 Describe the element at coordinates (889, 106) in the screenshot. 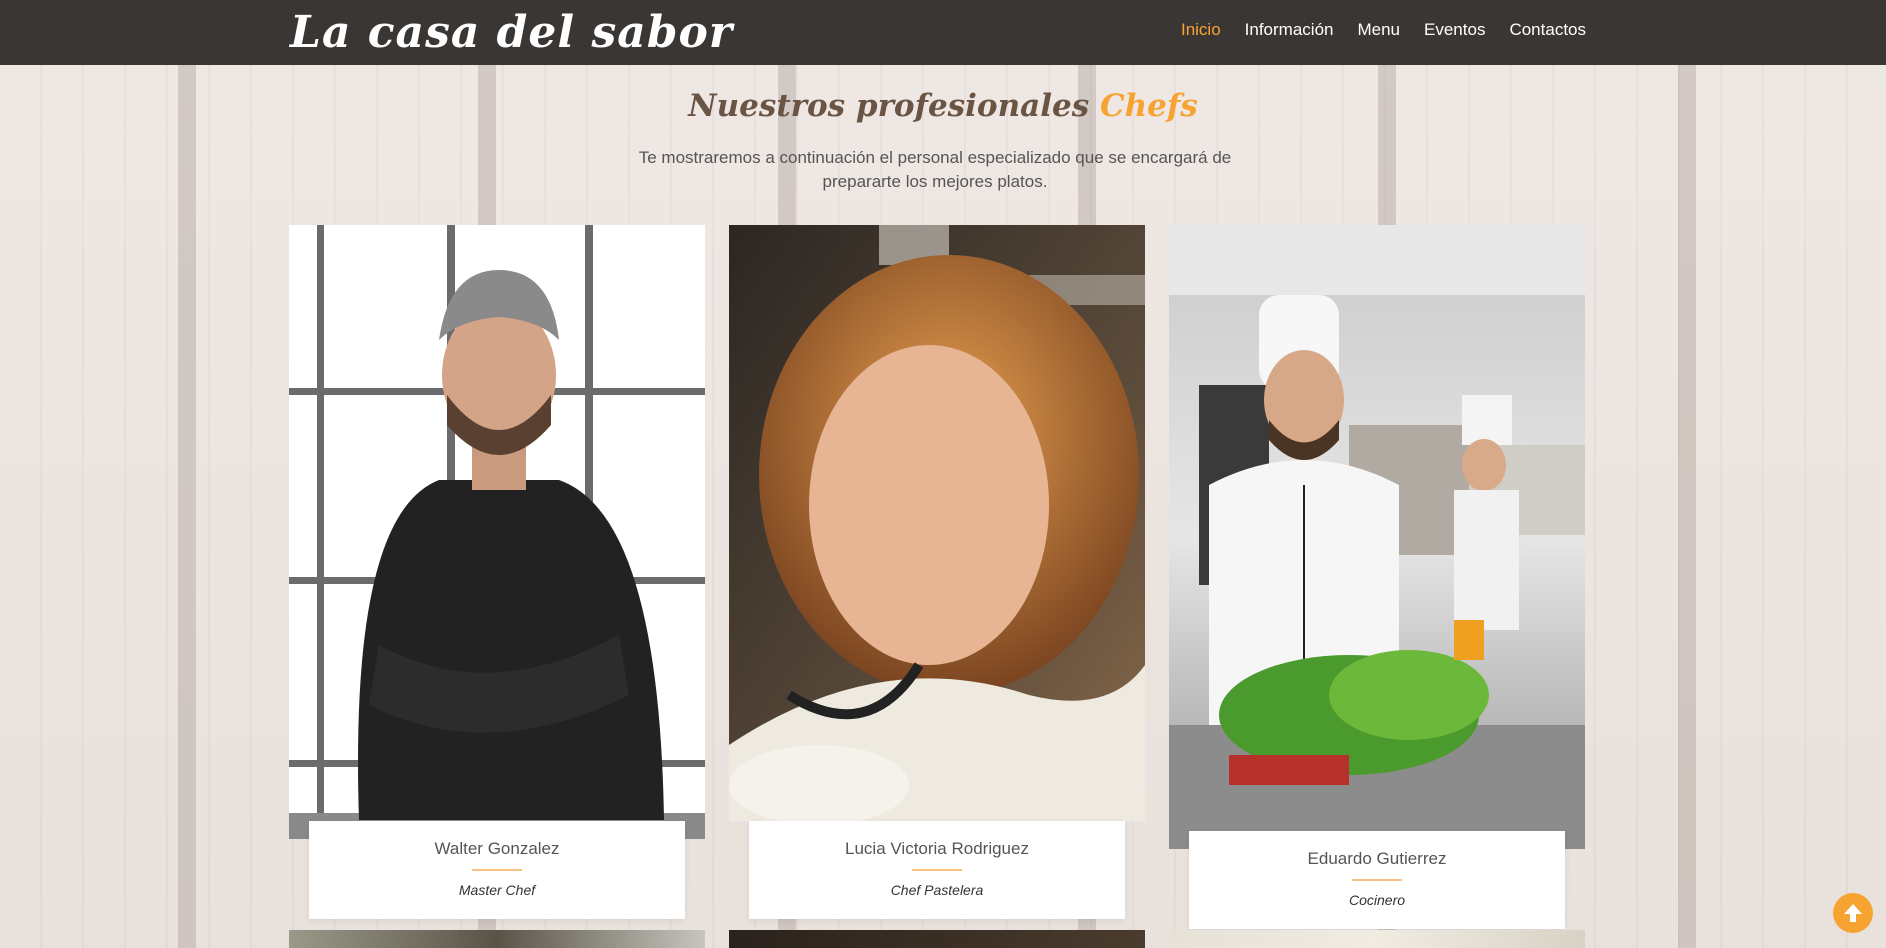

I see `section-title-main: Nuestros profesionales` at that location.